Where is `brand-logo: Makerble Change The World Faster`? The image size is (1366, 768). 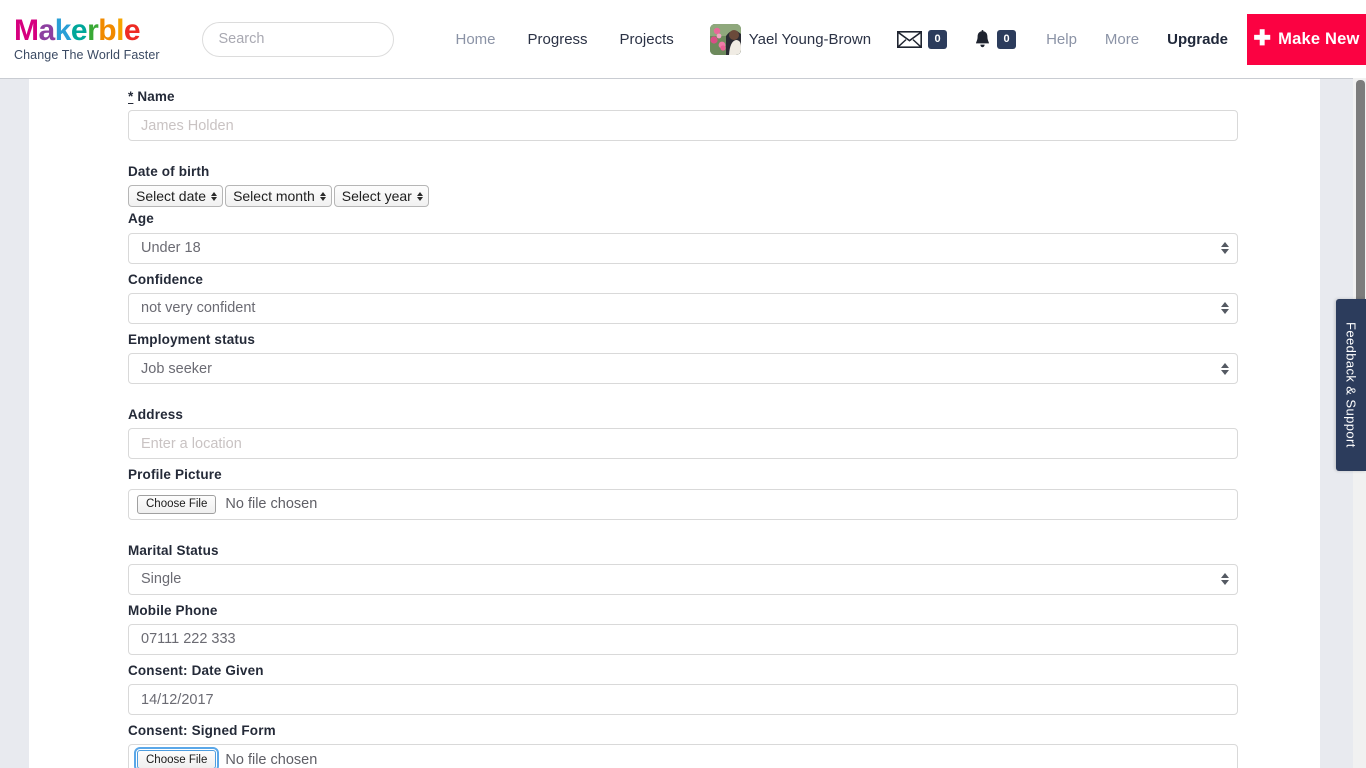
brand-logo: Makerble Change The World Faster is located at coordinates (91, 38).